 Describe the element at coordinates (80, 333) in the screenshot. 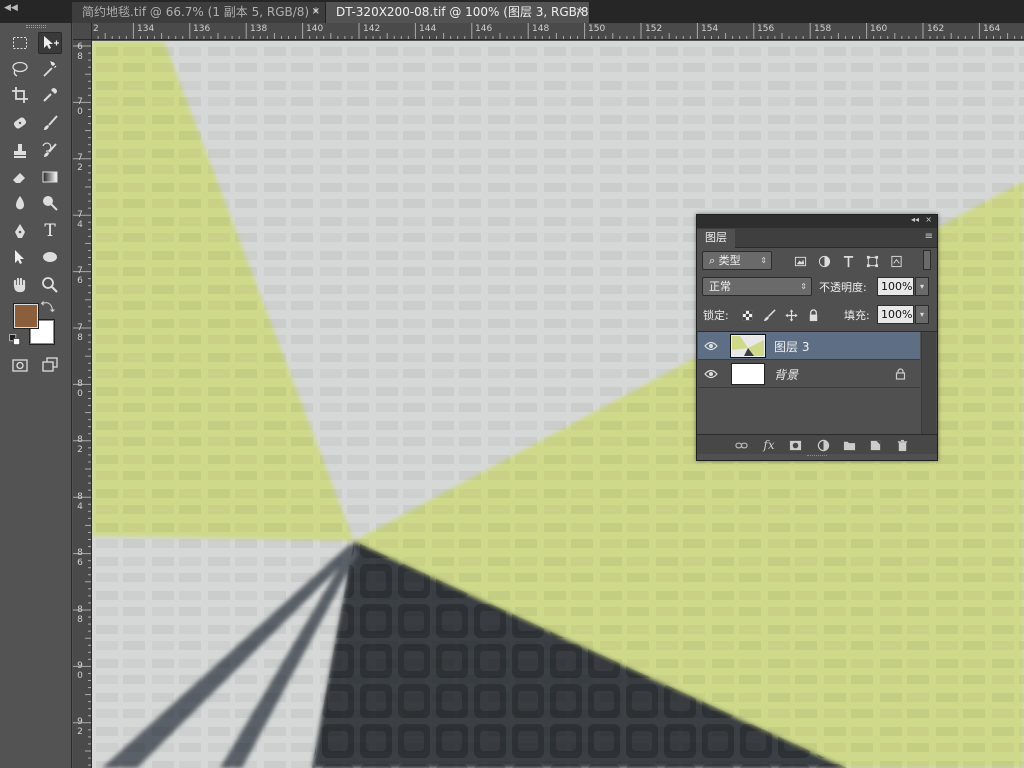

I see `ruler-tick-label: 7 8` at that location.